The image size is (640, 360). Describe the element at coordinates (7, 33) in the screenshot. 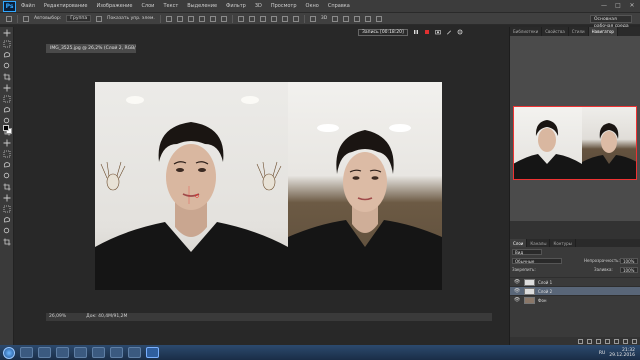

I see `move-tool-icon` at that location.